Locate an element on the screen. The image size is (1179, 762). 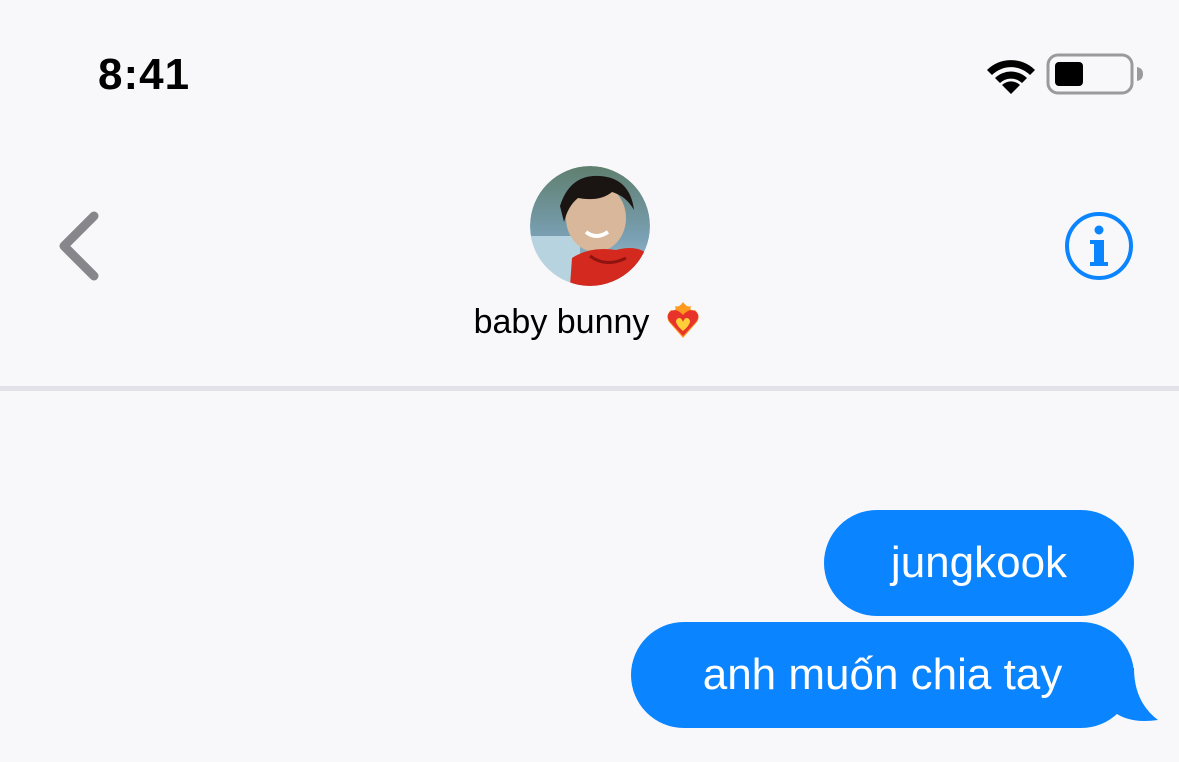
nav-divider is located at coordinates (589, 388).